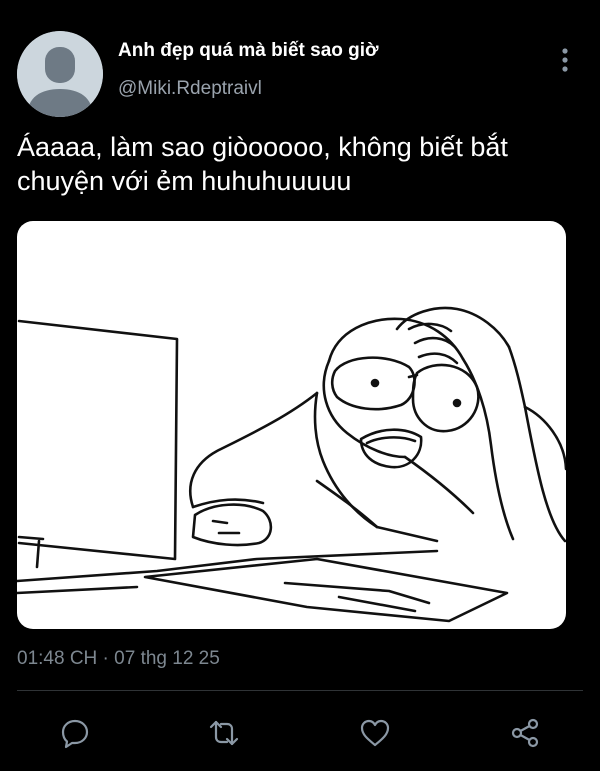 The image size is (600, 771). What do you see at coordinates (248, 51) in the screenshot?
I see `author-display-name: Anh đẹp quá mà biết sao giờ` at bounding box center [248, 51].